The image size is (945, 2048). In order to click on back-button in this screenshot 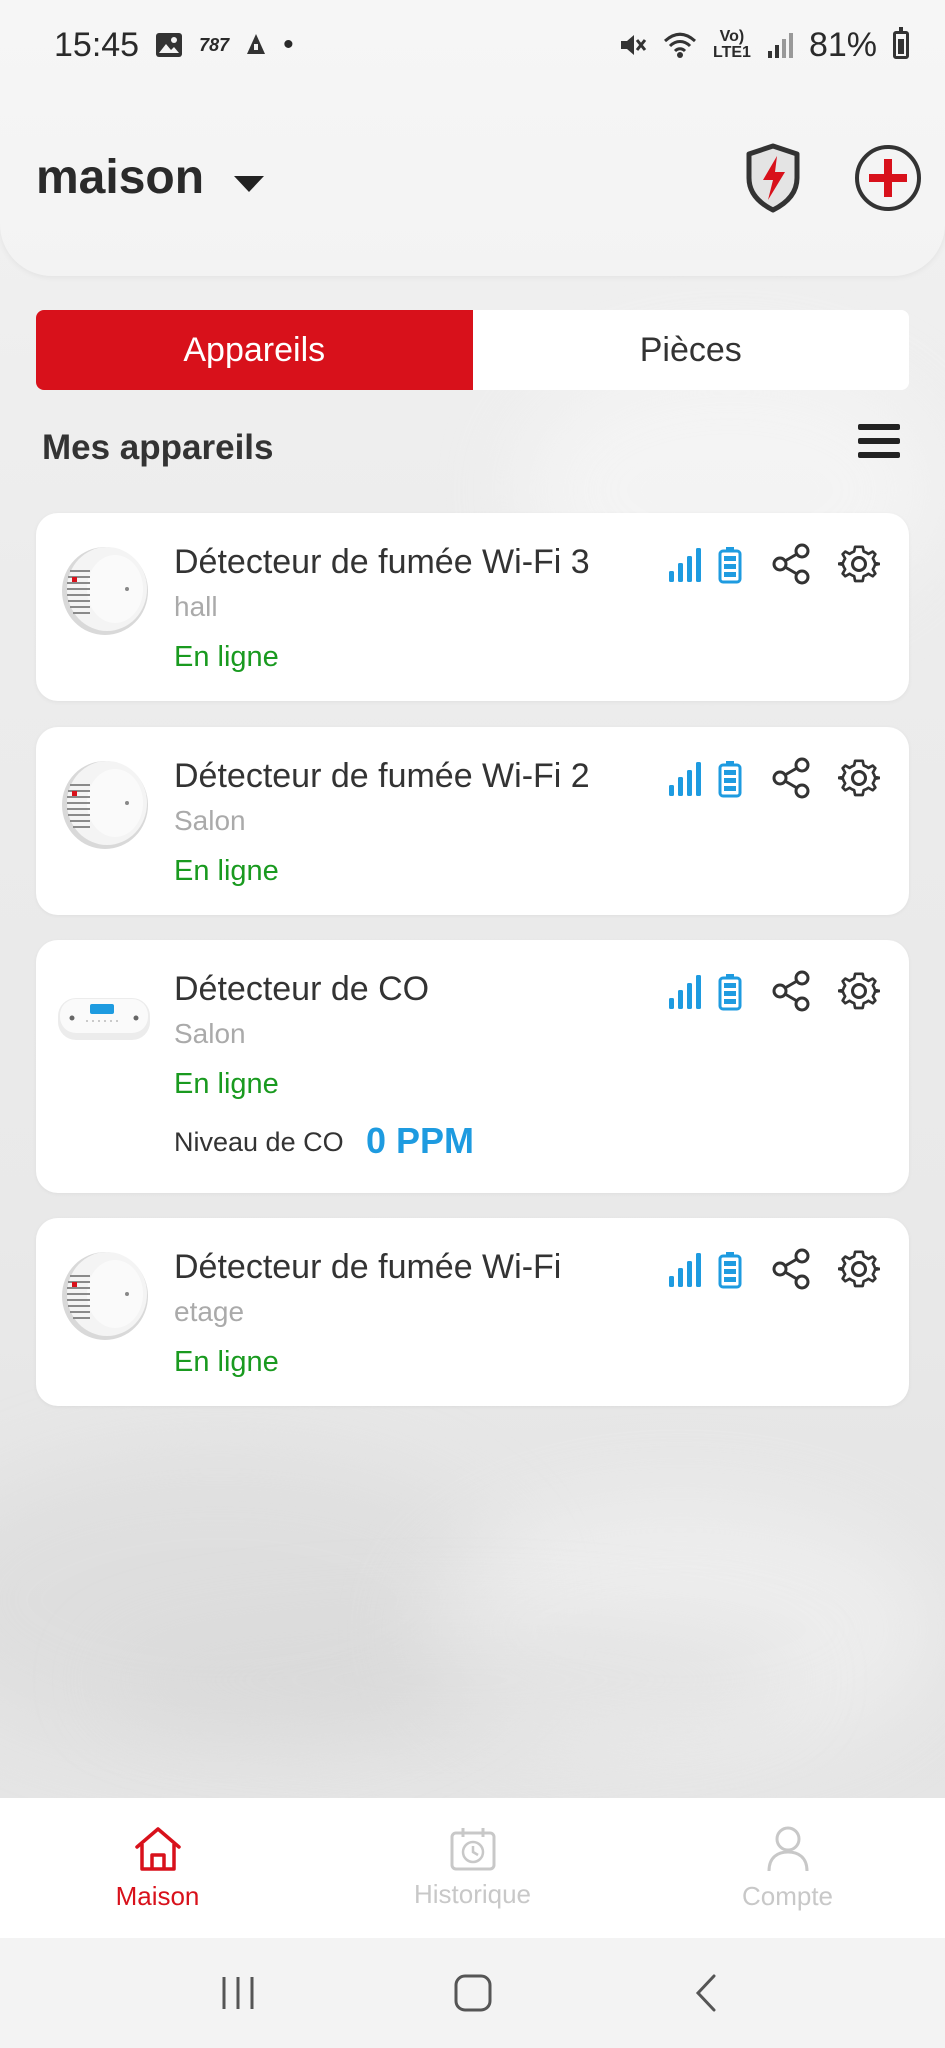, I will do `click(708, 1993)`.